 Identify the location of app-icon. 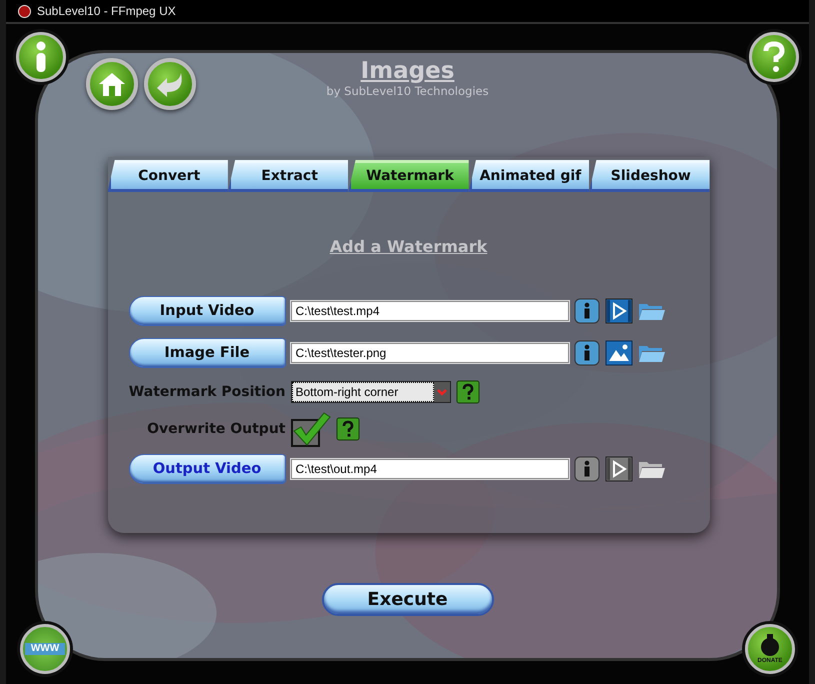
(24, 11).